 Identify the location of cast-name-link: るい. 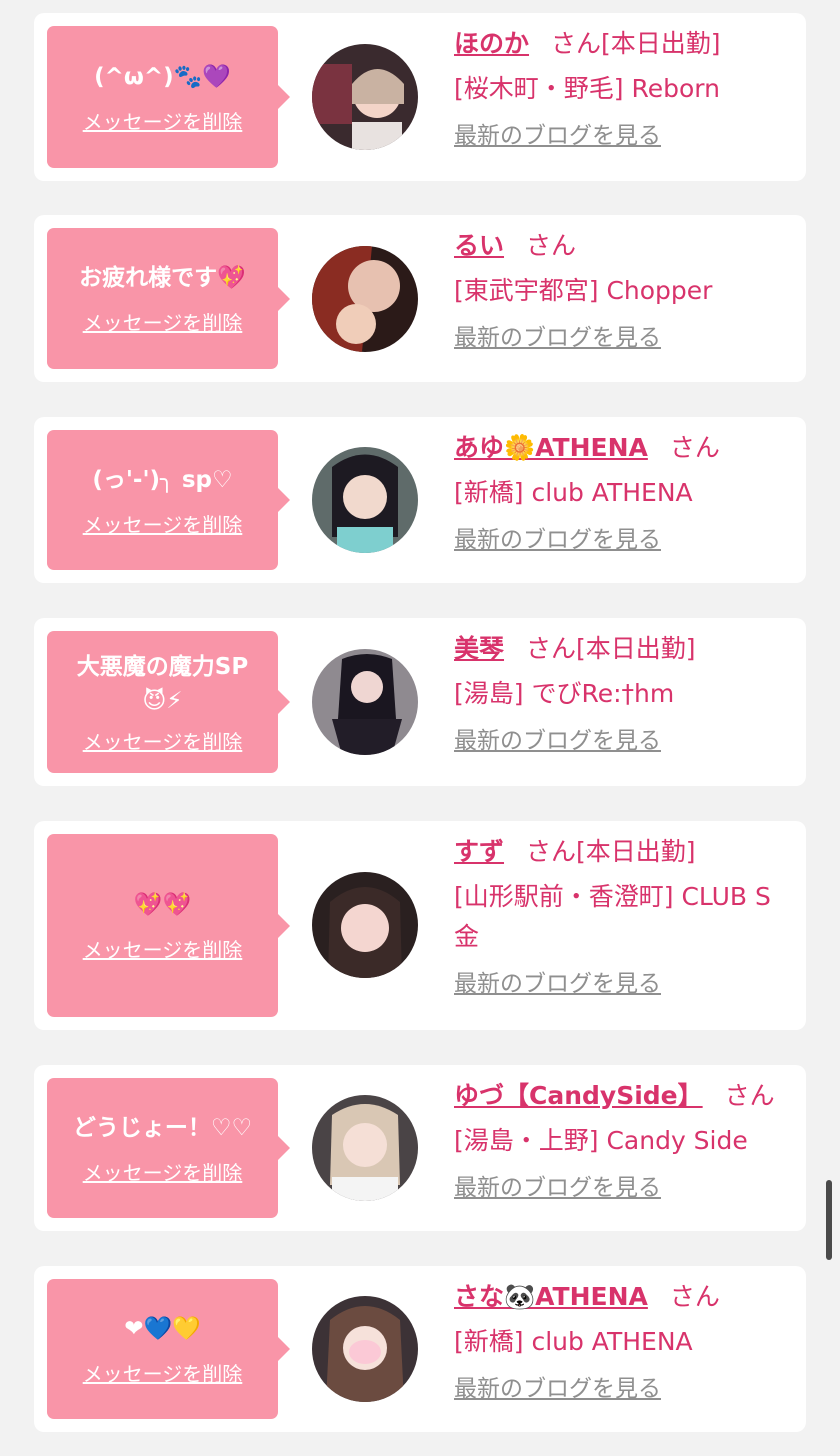
(479, 245).